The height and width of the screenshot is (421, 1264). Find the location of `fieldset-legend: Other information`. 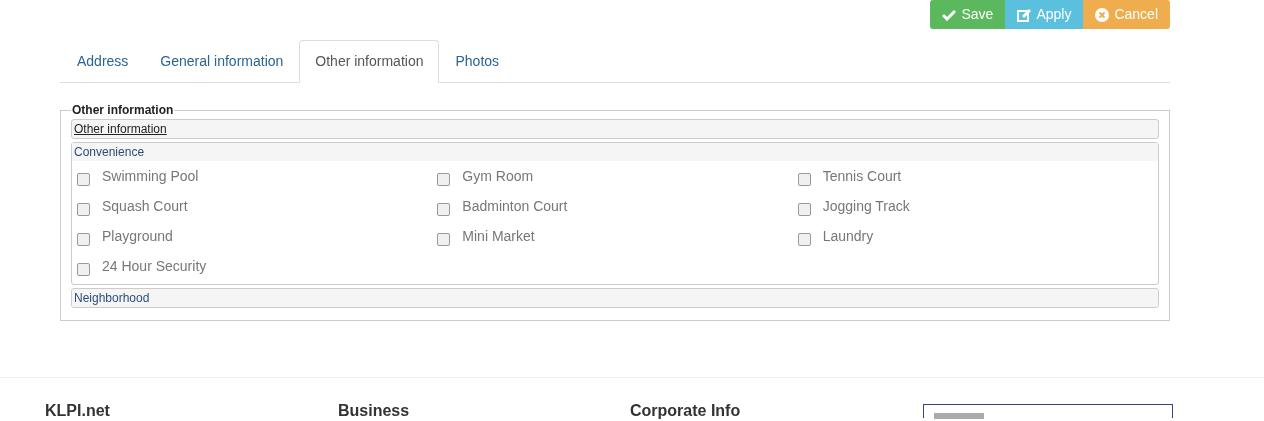

fieldset-legend: Other information is located at coordinates (123, 110).